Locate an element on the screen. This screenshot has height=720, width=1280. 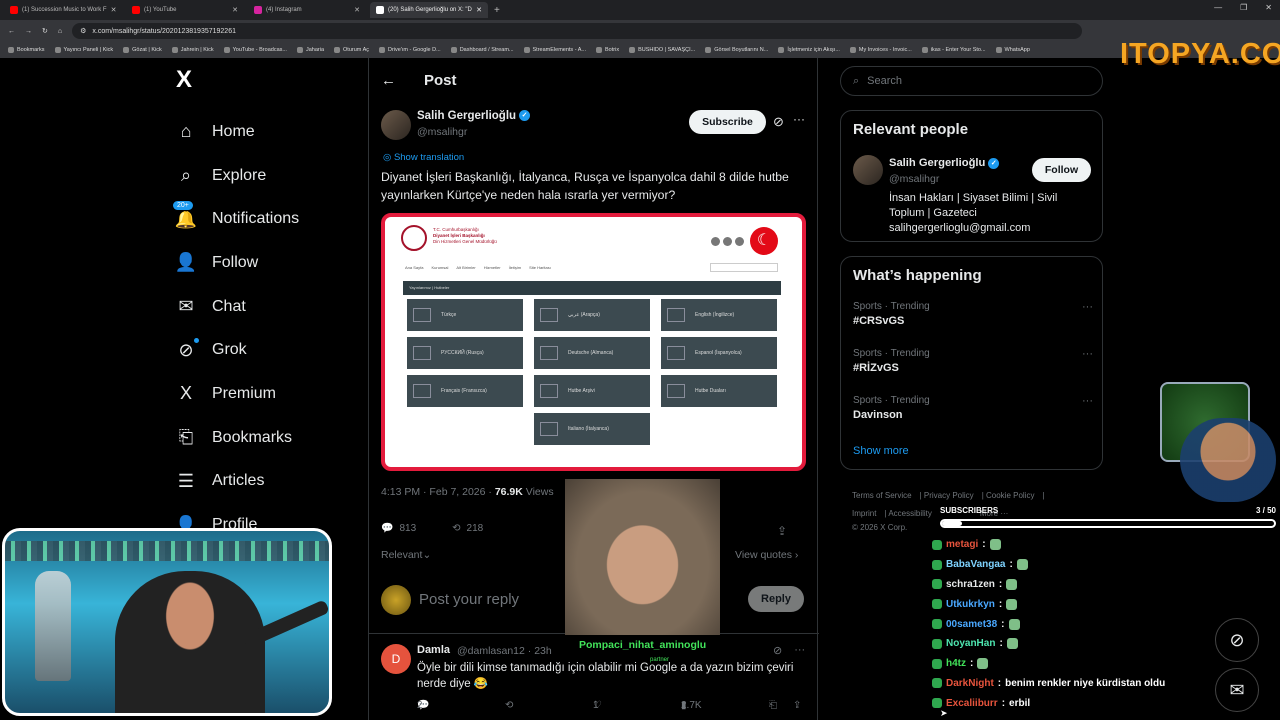
footer-link: Privacy Policy is located at coordinates (949, 495).